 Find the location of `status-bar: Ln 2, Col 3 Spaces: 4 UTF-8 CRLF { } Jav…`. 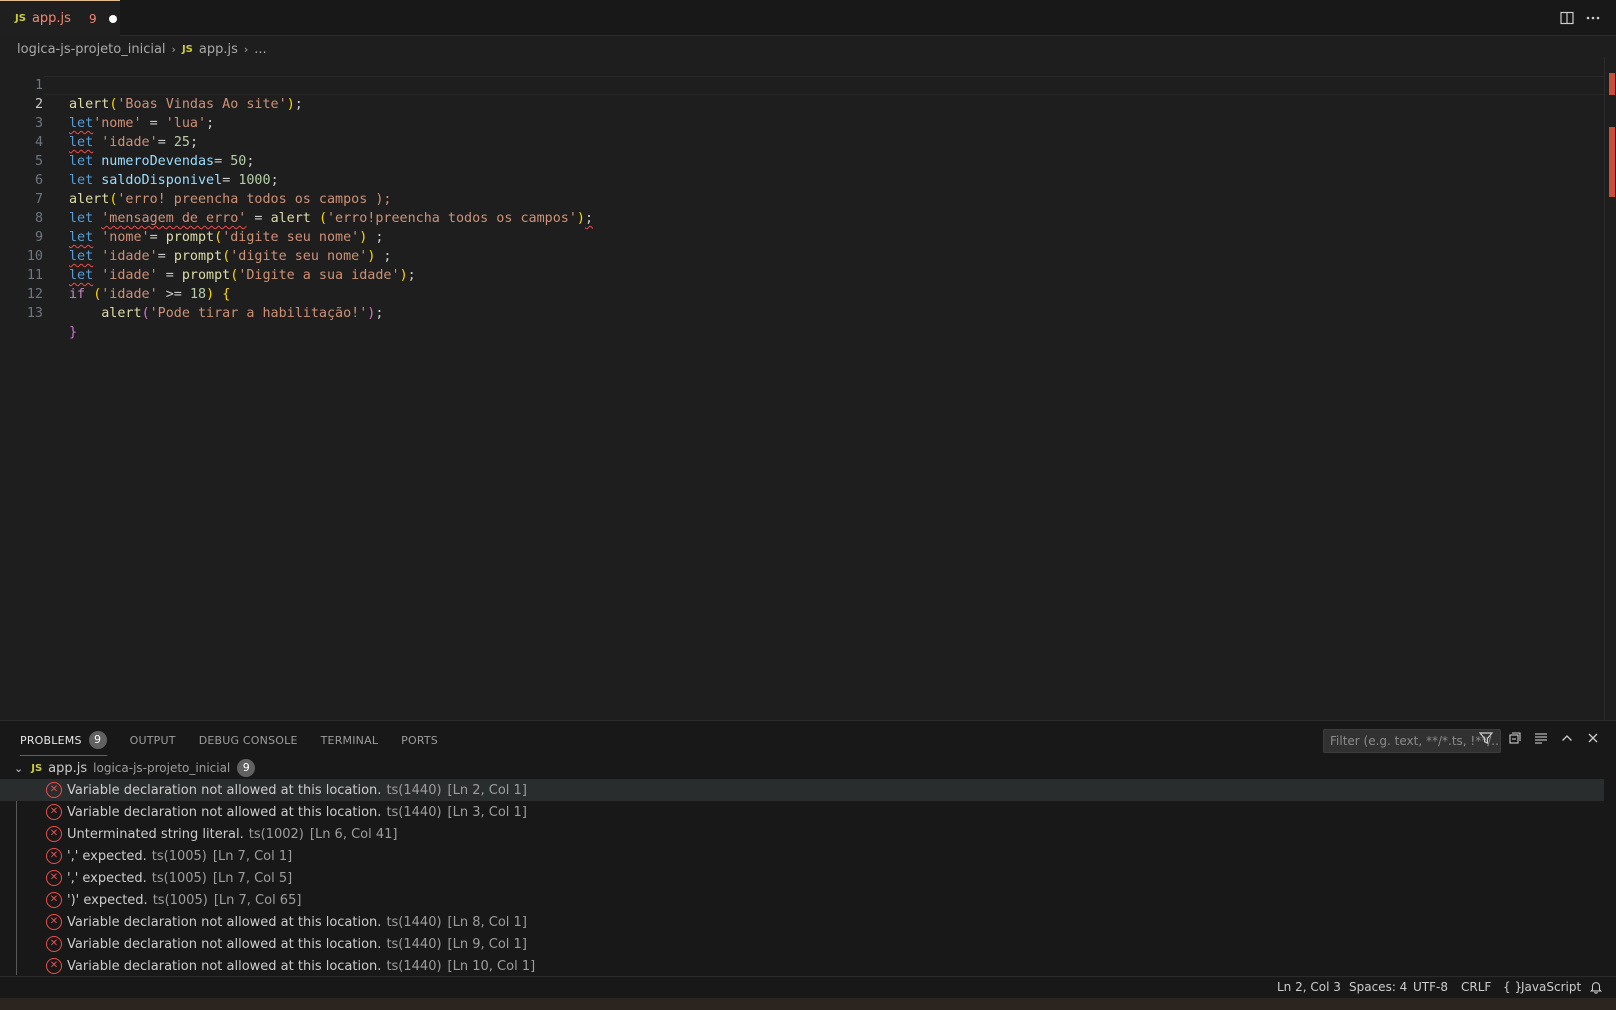

status-bar: Ln 2, Col 3 Spaces: 4 UTF-8 CRLF { } Jav… is located at coordinates (808, 987).